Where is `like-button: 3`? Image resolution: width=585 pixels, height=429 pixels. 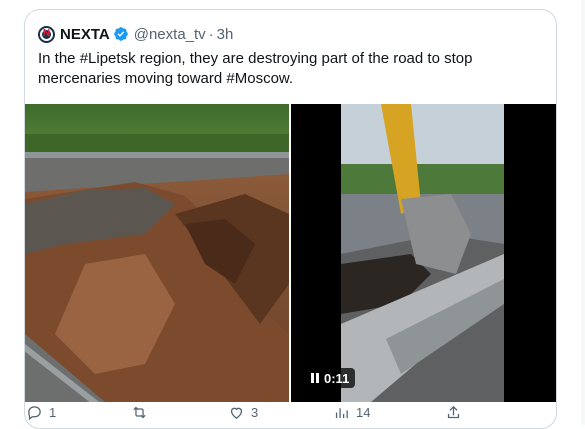
like-button: 3 is located at coordinates (243, 412).